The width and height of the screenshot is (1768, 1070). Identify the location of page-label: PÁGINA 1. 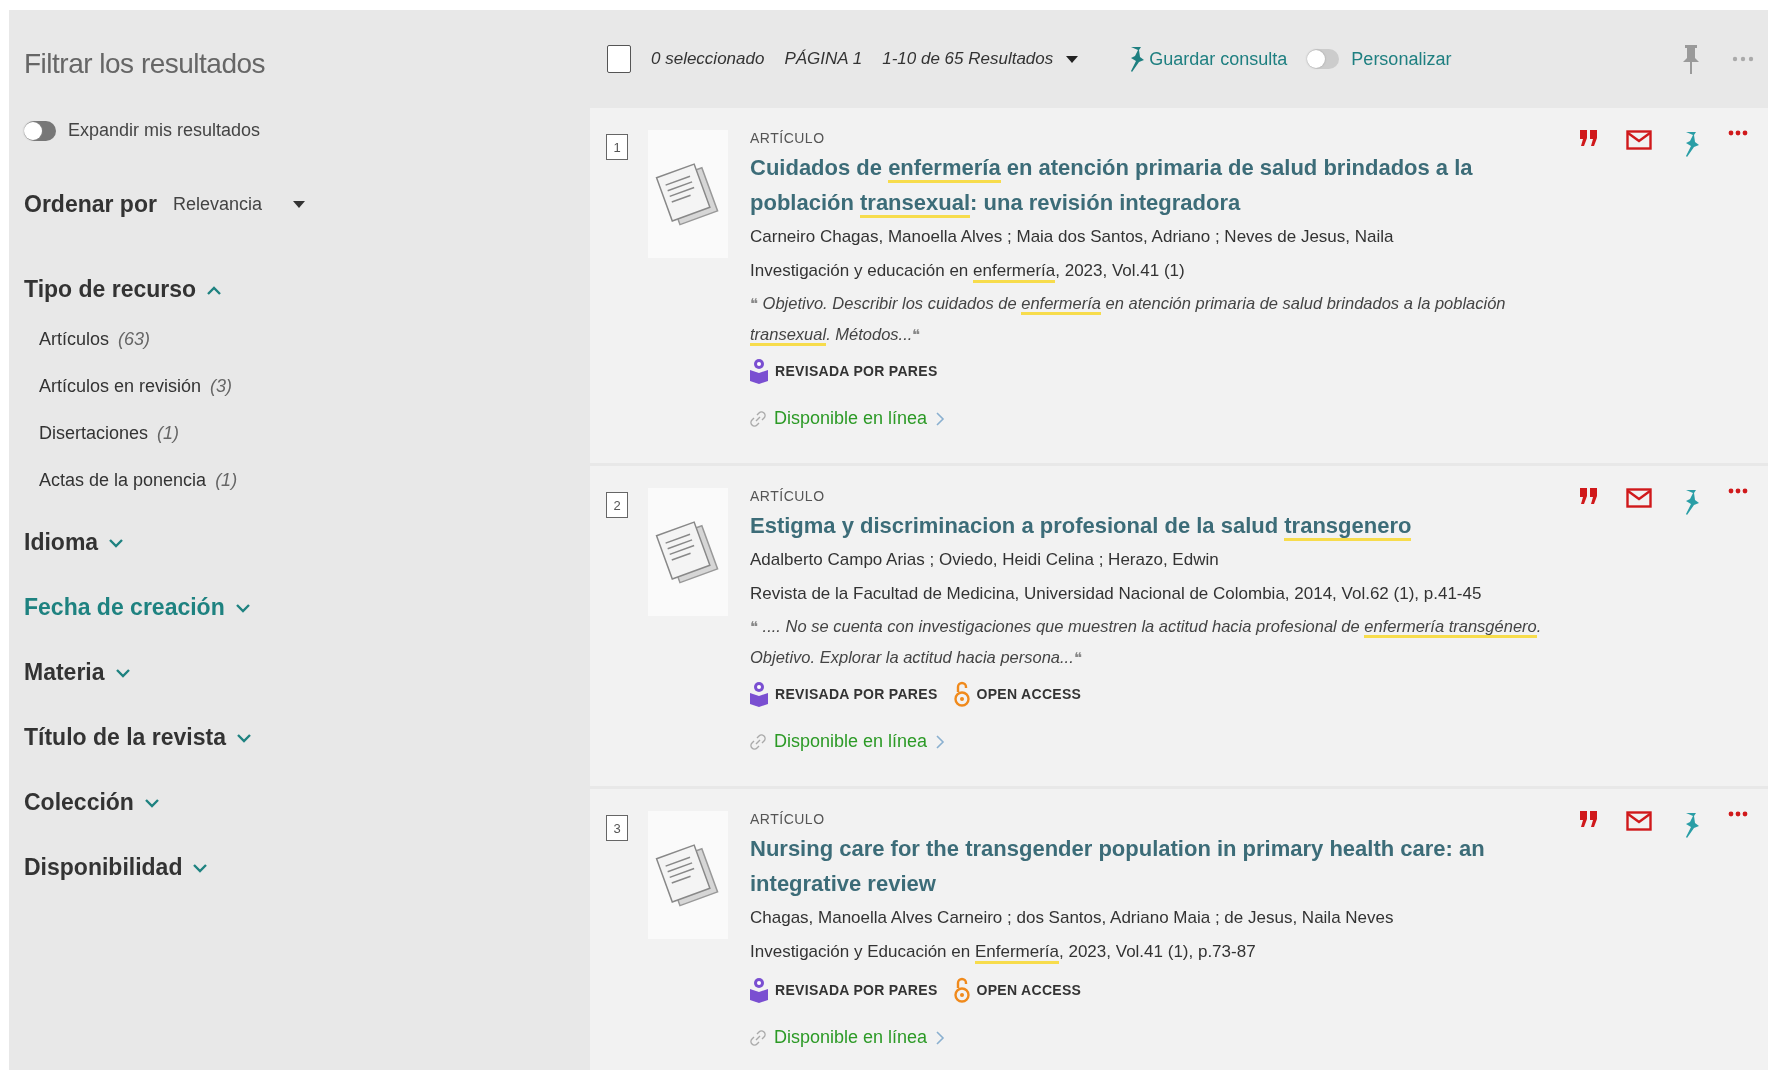
(823, 59).